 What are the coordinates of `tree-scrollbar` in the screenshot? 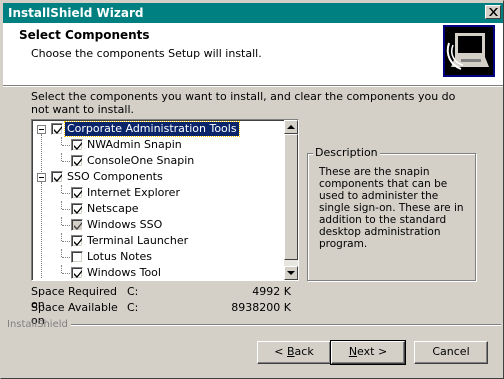 It's located at (291, 200).